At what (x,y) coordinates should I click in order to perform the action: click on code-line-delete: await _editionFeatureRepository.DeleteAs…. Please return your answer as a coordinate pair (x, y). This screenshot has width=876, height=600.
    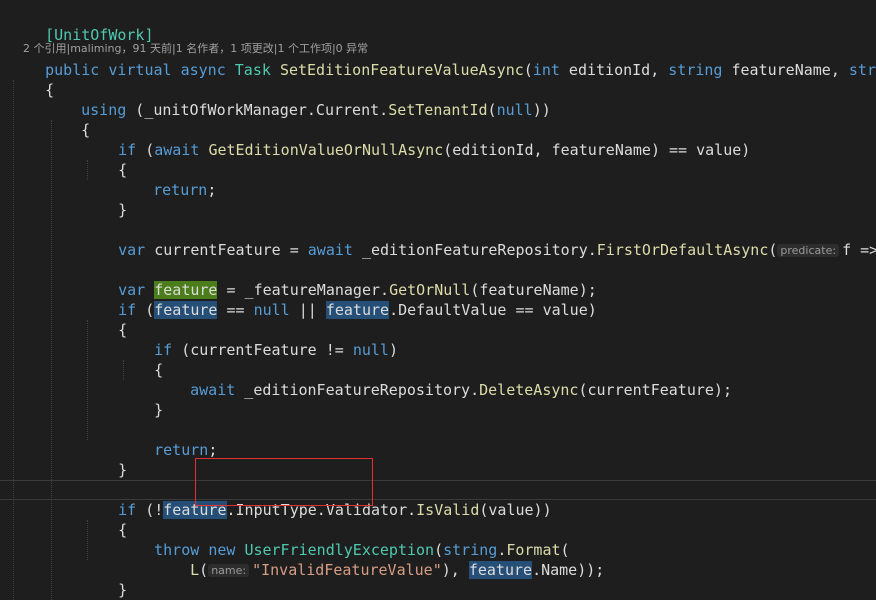
    Looking at the image, I should click on (461, 390).